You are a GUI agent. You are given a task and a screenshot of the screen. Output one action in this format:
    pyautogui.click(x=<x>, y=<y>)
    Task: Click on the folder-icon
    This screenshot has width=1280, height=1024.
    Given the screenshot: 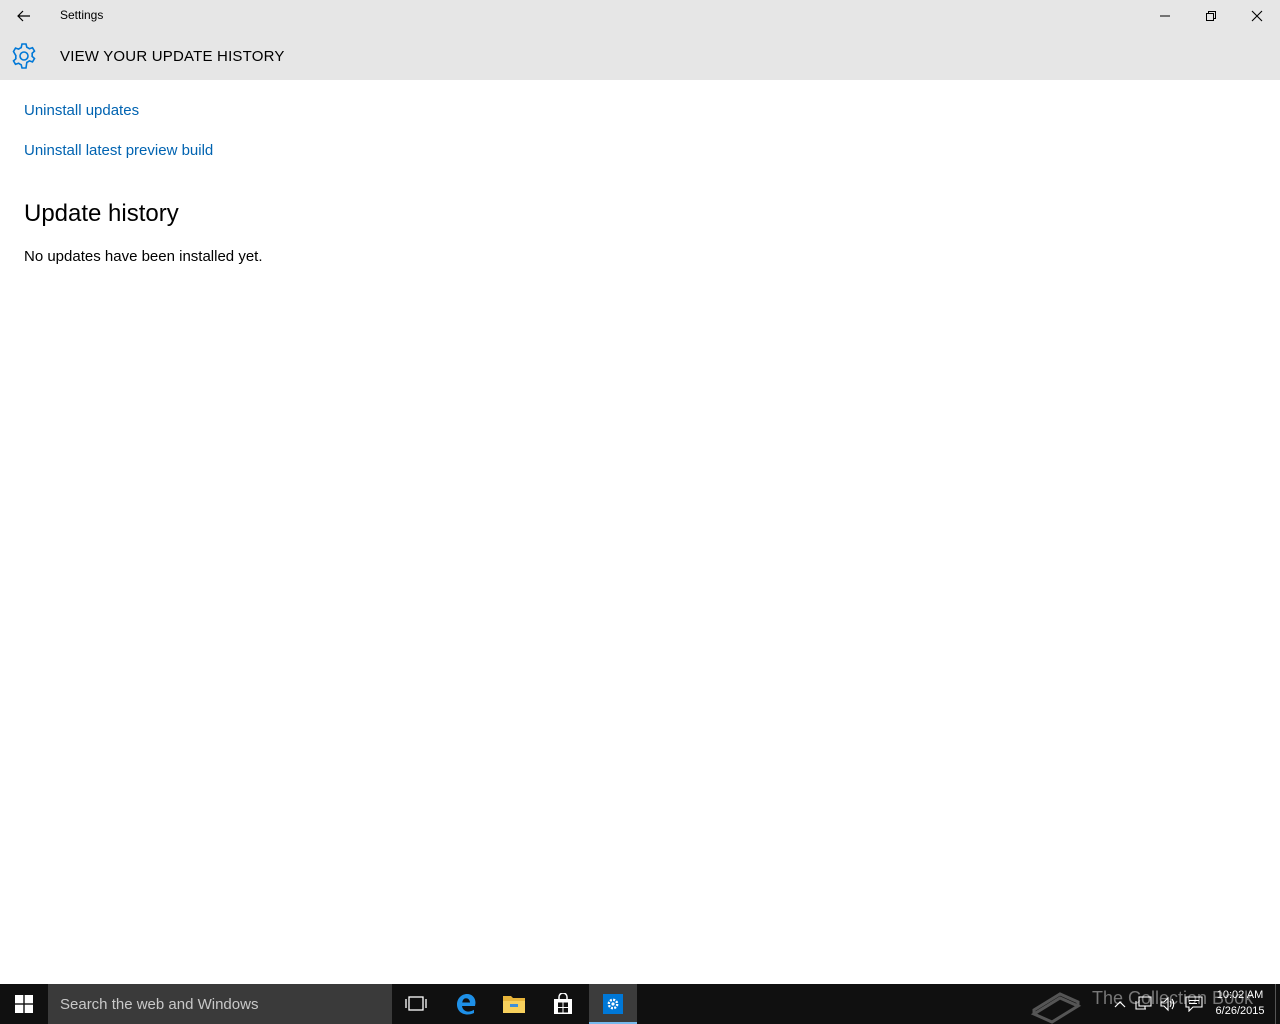 What is the action you would take?
    pyautogui.click(x=514, y=1004)
    